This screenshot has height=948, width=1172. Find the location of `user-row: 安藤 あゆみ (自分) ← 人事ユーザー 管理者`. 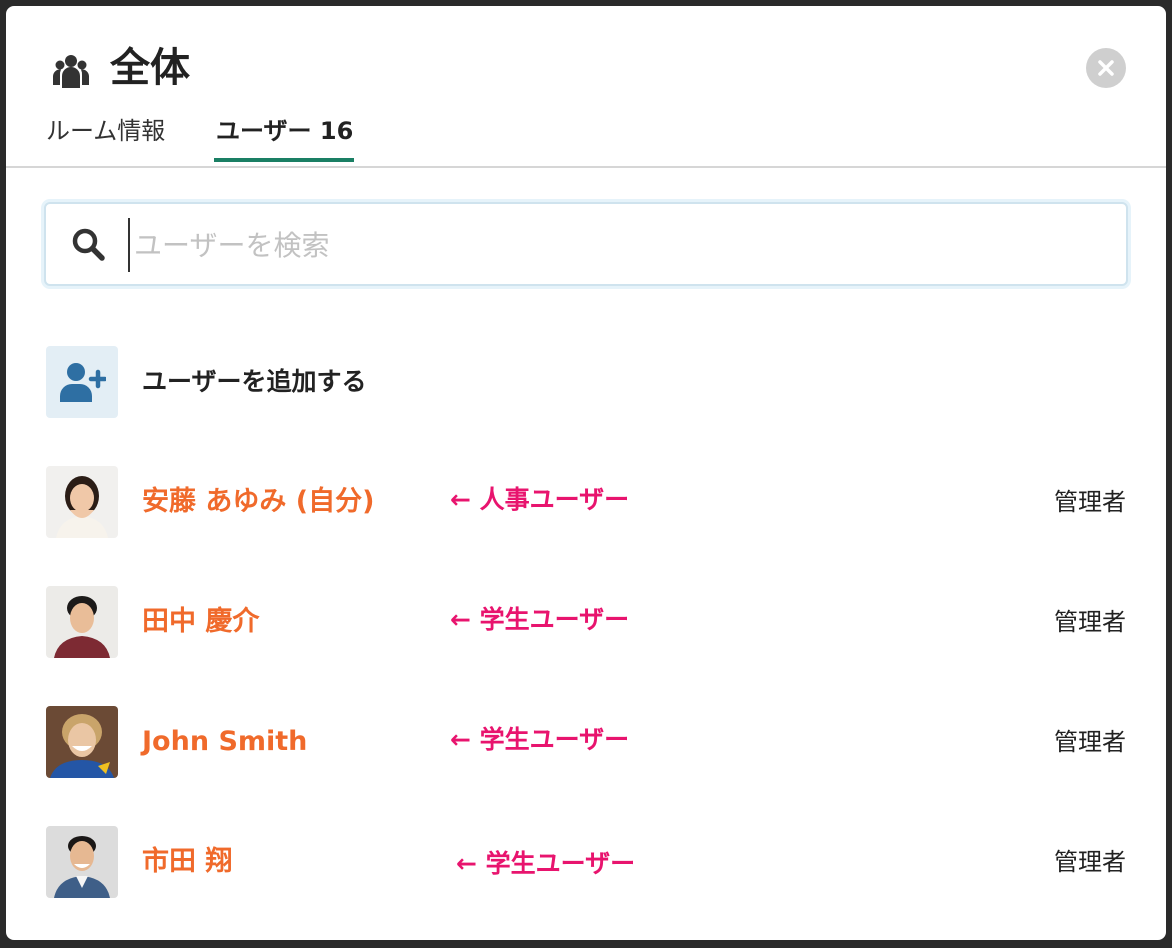

user-row: 安藤 あゆみ (自分) ← 人事ユーザー 管理者 is located at coordinates (586, 502).